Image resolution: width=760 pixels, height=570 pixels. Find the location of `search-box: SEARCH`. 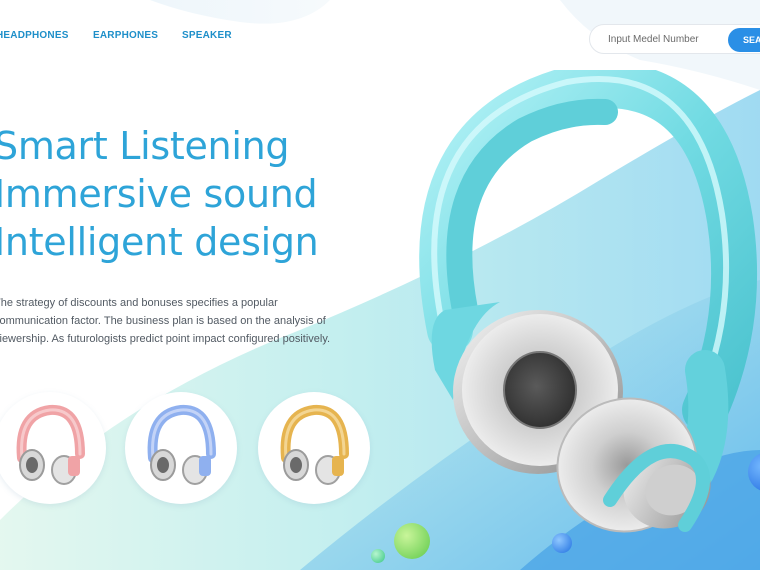

search-box: SEARCH is located at coordinates (674, 39).